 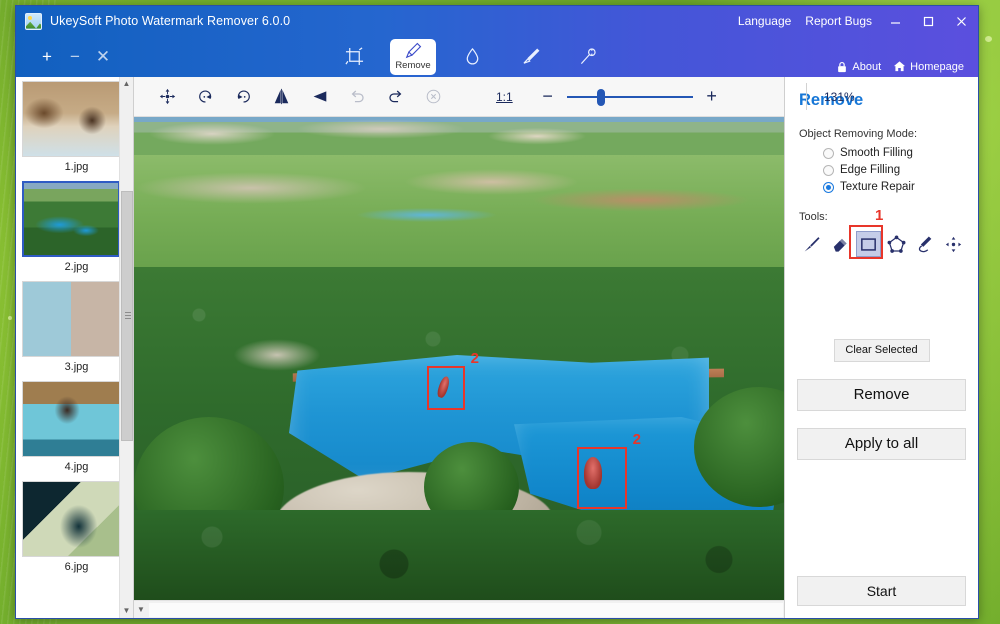 I want to click on list-item: 1.jpg, so click(x=76, y=130).